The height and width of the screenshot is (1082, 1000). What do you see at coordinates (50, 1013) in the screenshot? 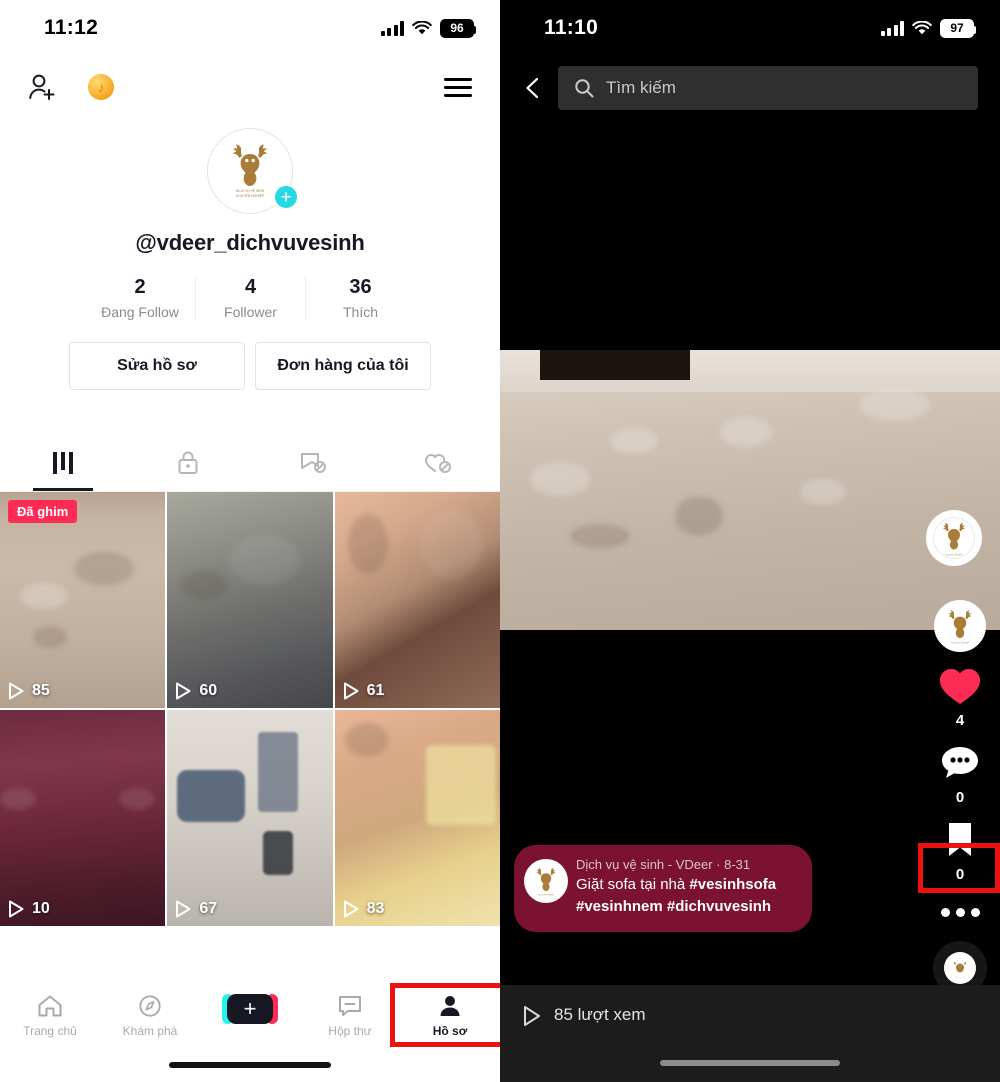
I see `nav-home: Trang chủ` at bounding box center [50, 1013].